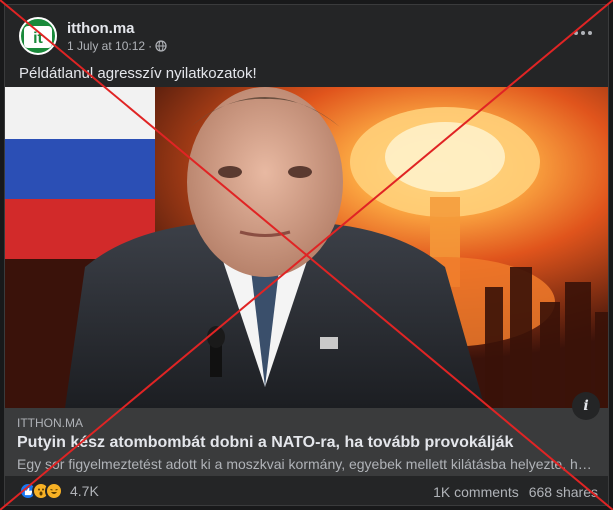 The image size is (613, 510). I want to click on info-button: i, so click(586, 406).